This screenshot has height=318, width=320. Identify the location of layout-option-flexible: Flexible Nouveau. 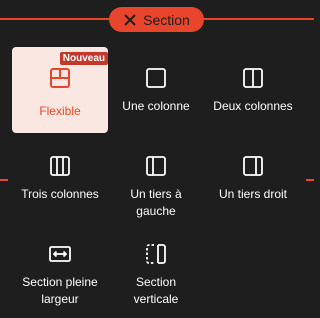
(60, 90).